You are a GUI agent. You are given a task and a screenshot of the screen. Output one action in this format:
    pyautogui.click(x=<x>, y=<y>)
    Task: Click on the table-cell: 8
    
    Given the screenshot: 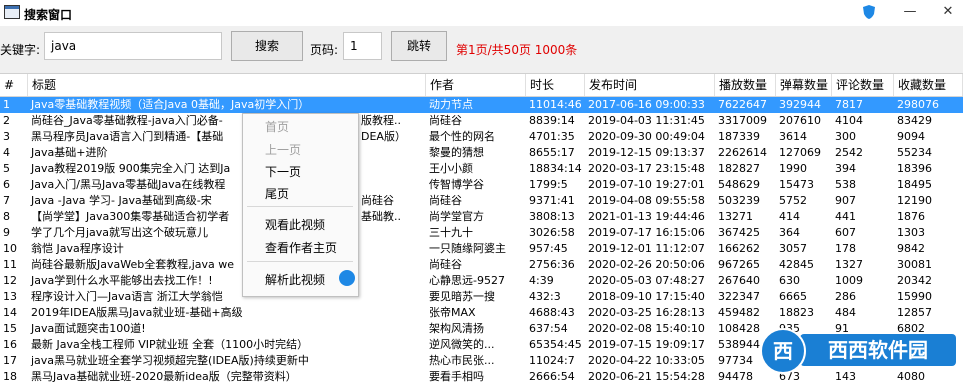 What is the action you would take?
    pyautogui.click(x=6, y=216)
    